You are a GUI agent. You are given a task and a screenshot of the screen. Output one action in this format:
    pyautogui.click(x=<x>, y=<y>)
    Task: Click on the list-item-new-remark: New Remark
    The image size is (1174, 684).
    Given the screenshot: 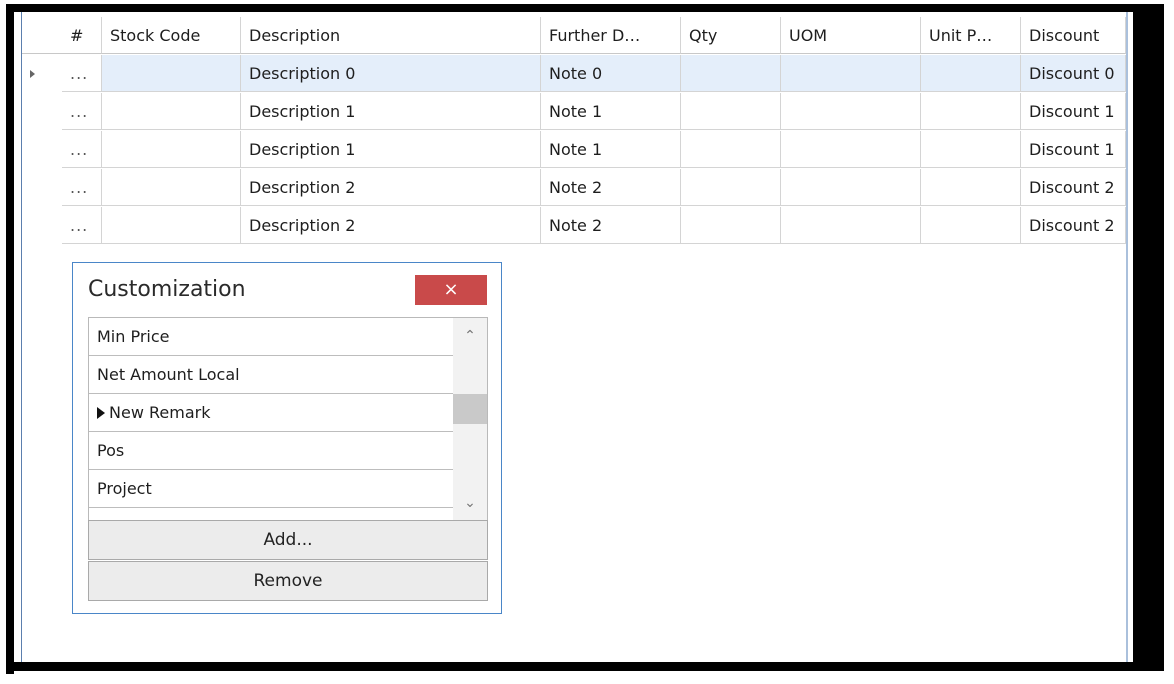 What is the action you would take?
    pyautogui.click(x=271, y=413)
    